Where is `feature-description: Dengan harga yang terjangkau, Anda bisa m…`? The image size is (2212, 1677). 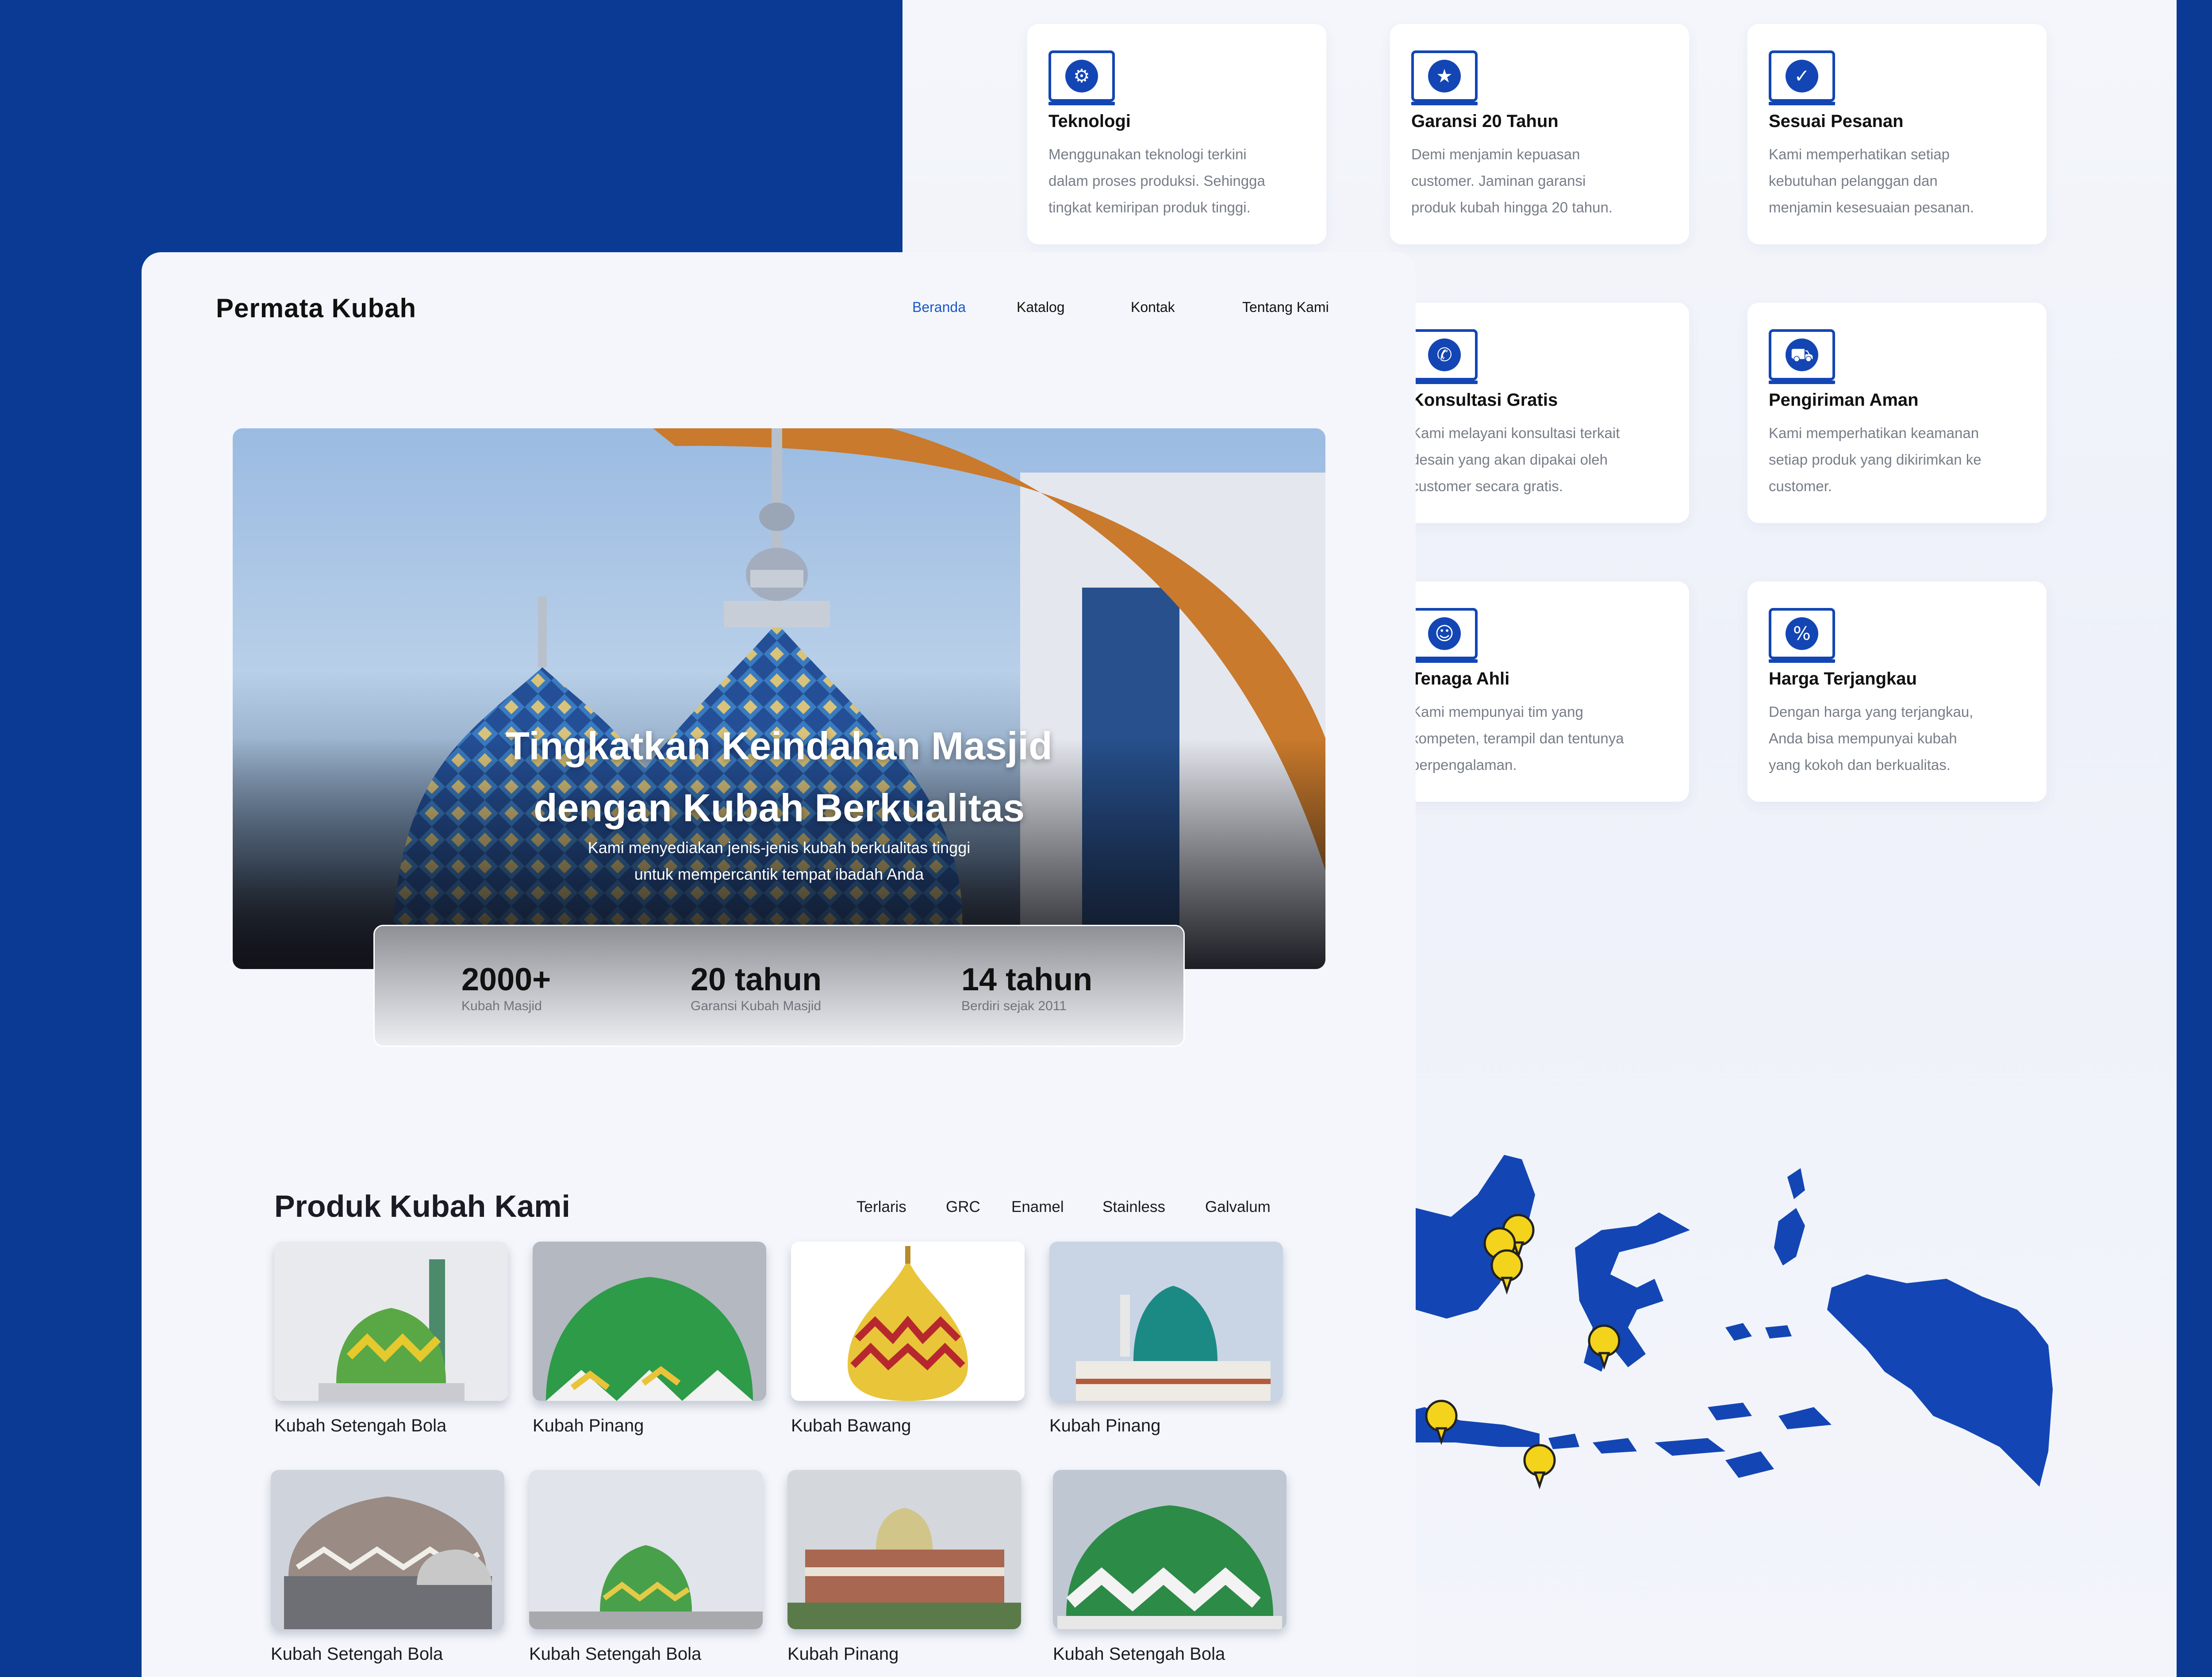 feature-description: Dengan harga yang terjangkau, Anda bisa m… is located at coordinates (1872, 738).